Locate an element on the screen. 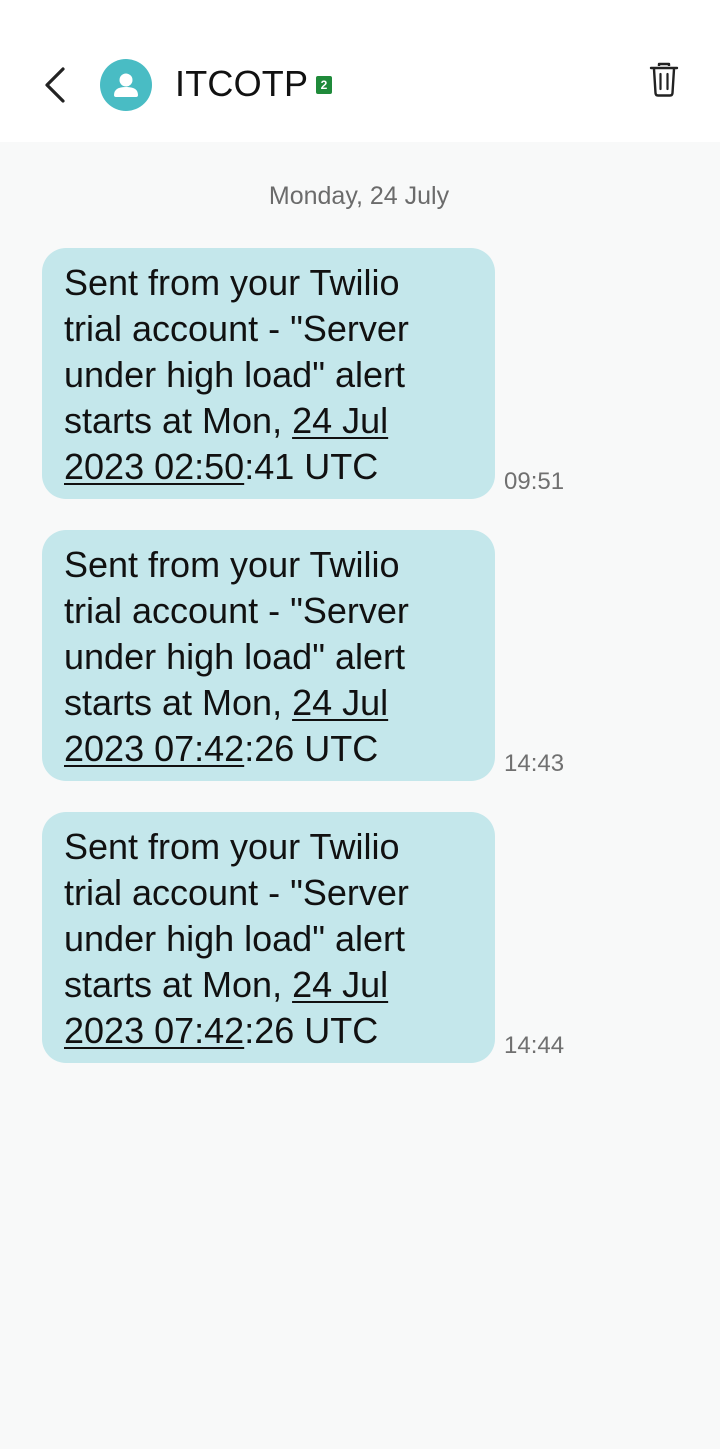 This screenshot has width=720, height=1449. date-separator: Monday, 24 July is located at coordinates (359, 196).